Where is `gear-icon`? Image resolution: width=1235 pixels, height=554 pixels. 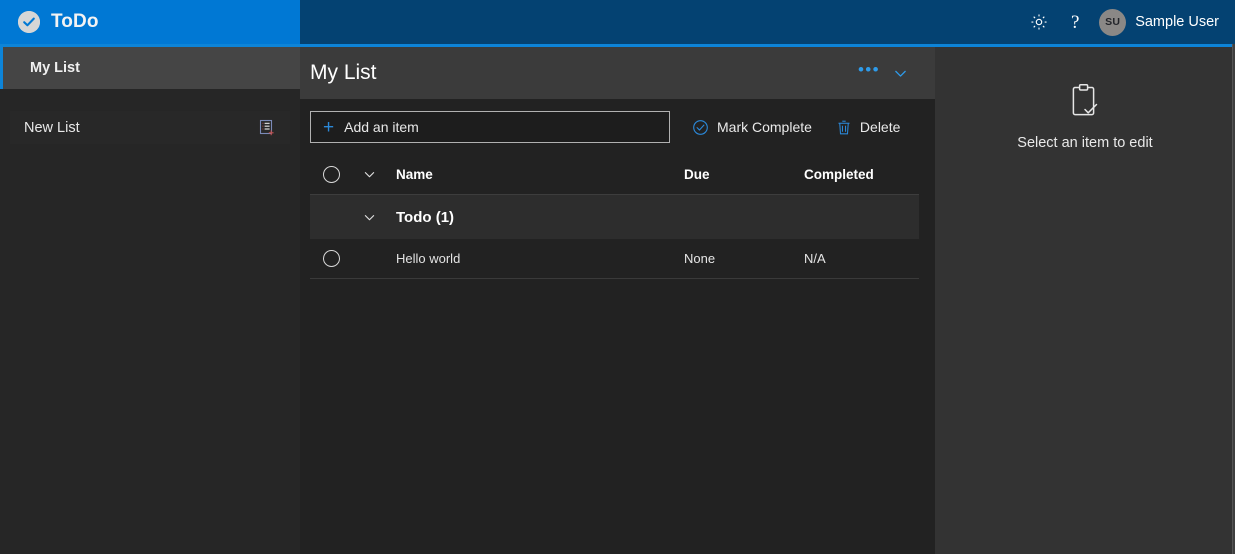 gear-icon is located at coordinates (1039, 22).